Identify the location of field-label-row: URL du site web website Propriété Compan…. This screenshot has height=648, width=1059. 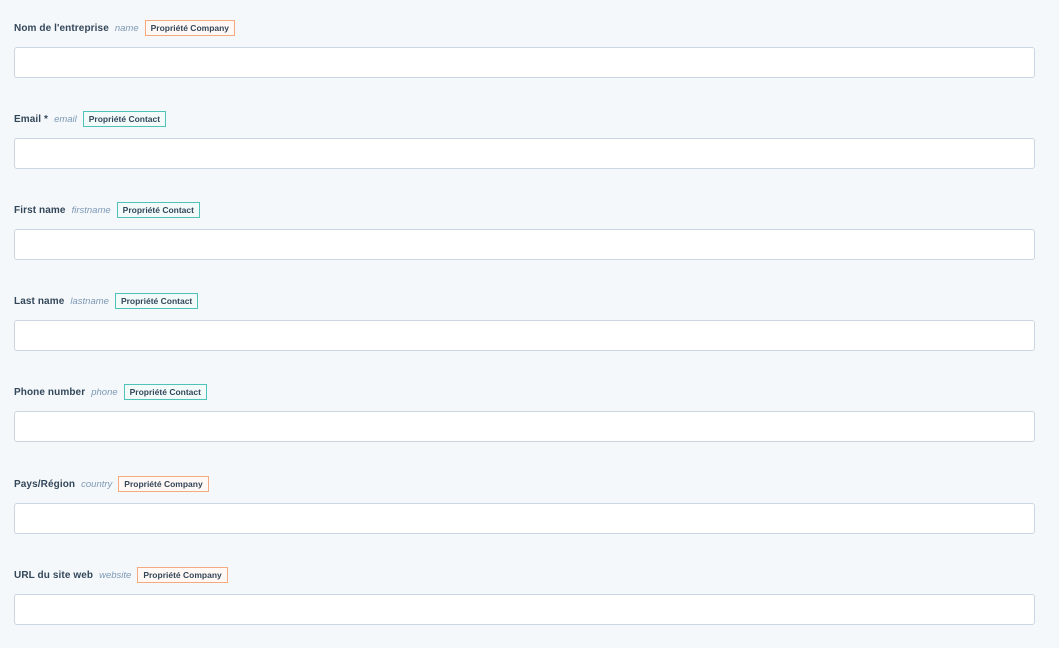
(525, 575).